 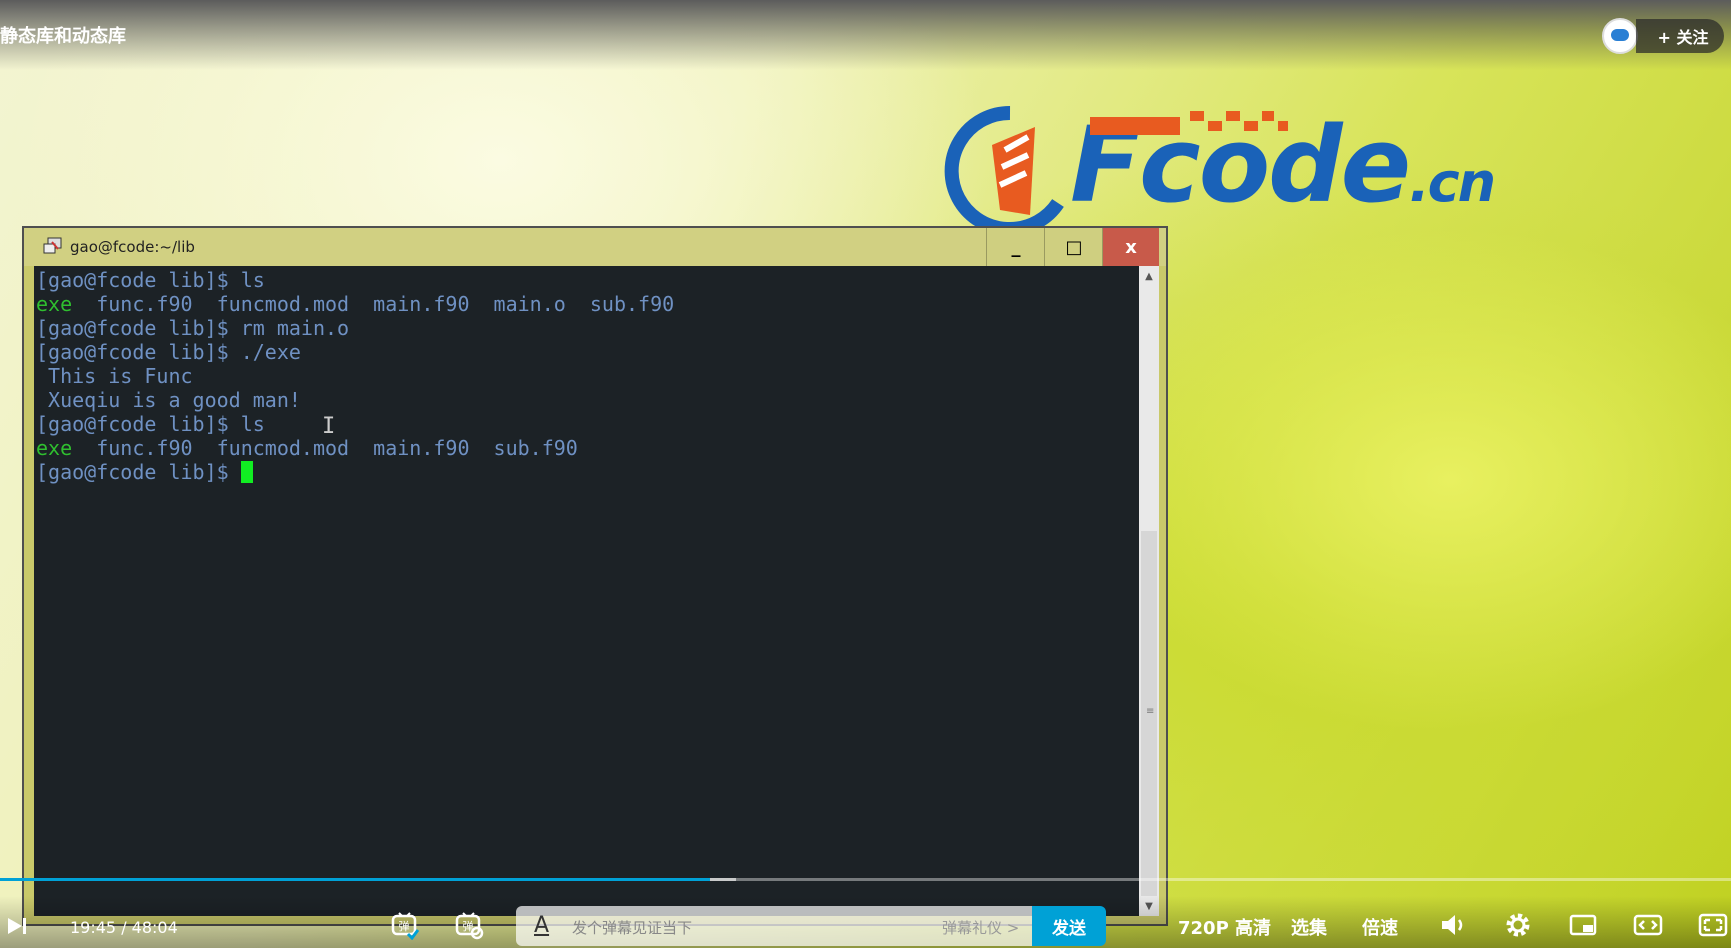 I want to click on fcode-logo: Fcode.cn, so click(x=1280, y=170).